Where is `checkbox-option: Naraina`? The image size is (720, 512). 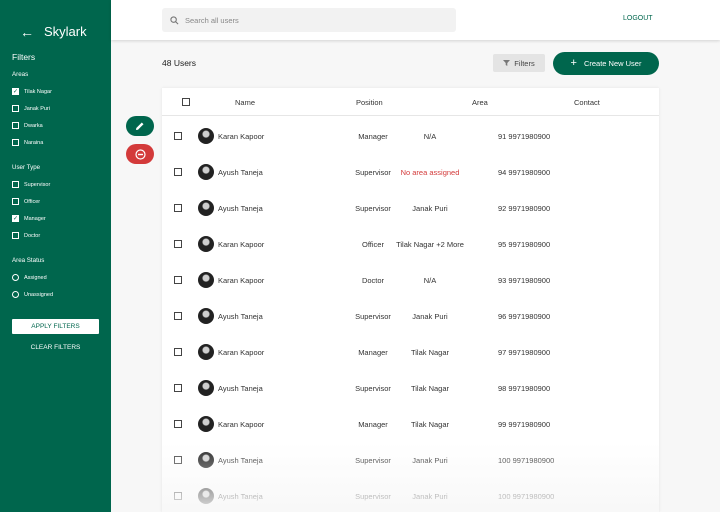 checkbox-option: Naraina is located at coordinates (27, 142).